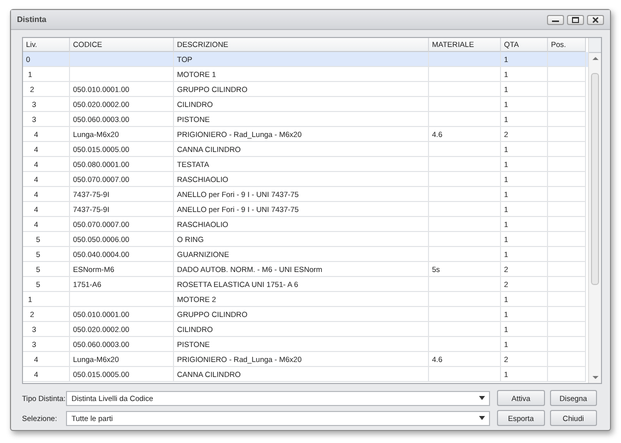 This screenshot has width=621, height=443. I want to click on scrollbar, so click(594, 210).